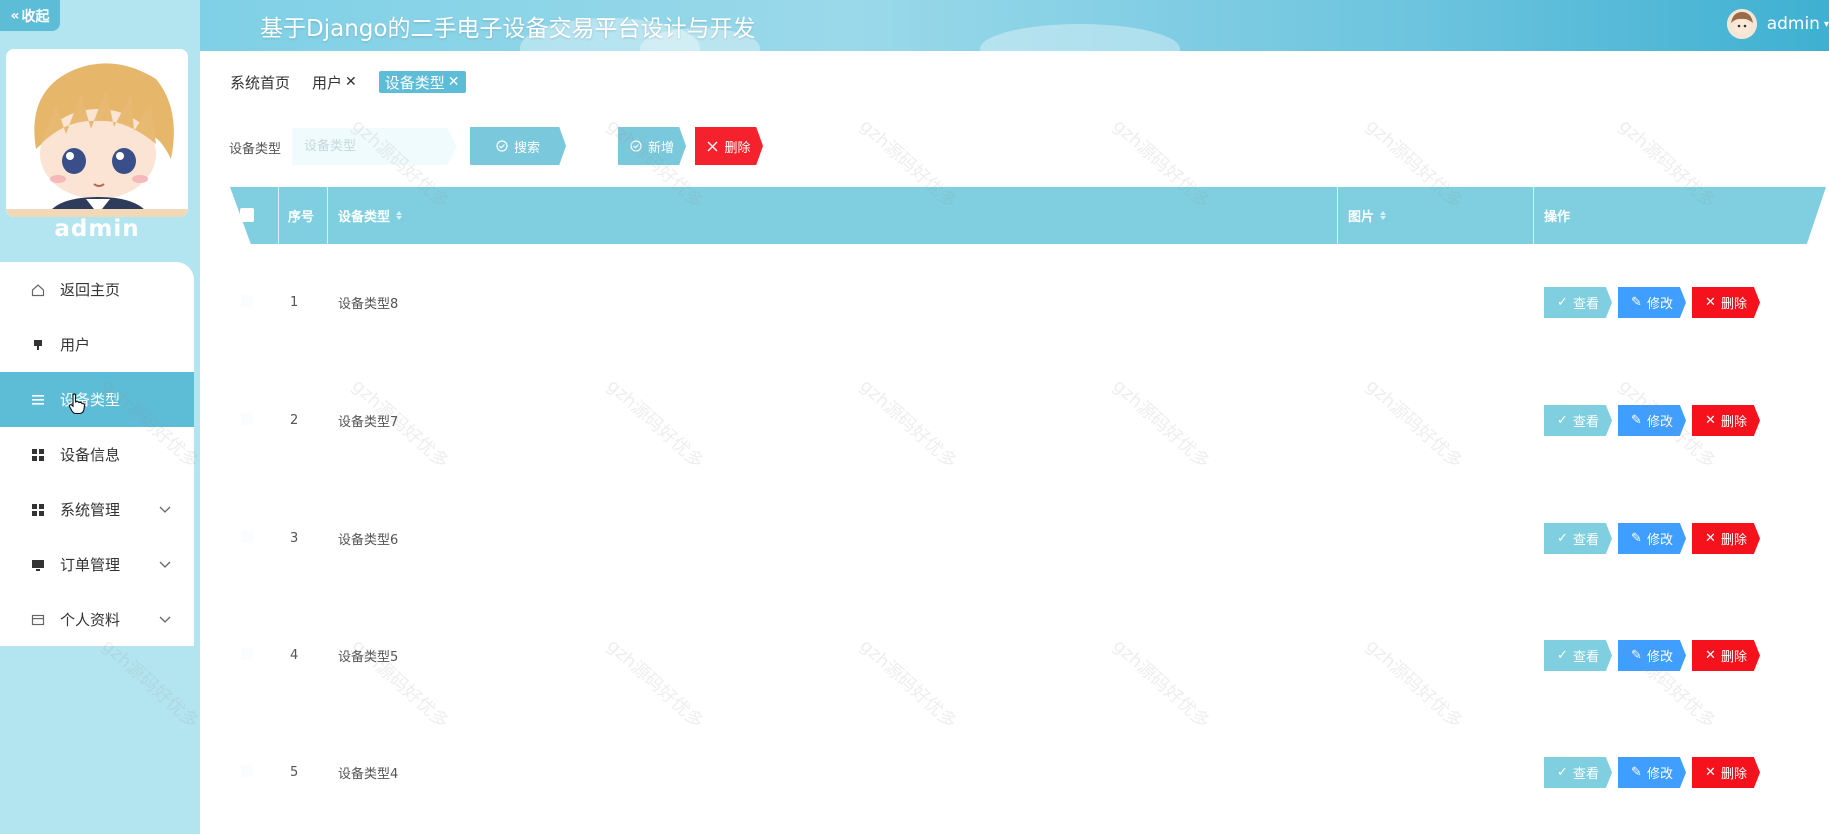 Image resolution: width=1829 pixels, height=834 pixels. What do you see at coordinates (38, 400) in the screenshot?
I see `list-icon` at bounding box center [38, 400].